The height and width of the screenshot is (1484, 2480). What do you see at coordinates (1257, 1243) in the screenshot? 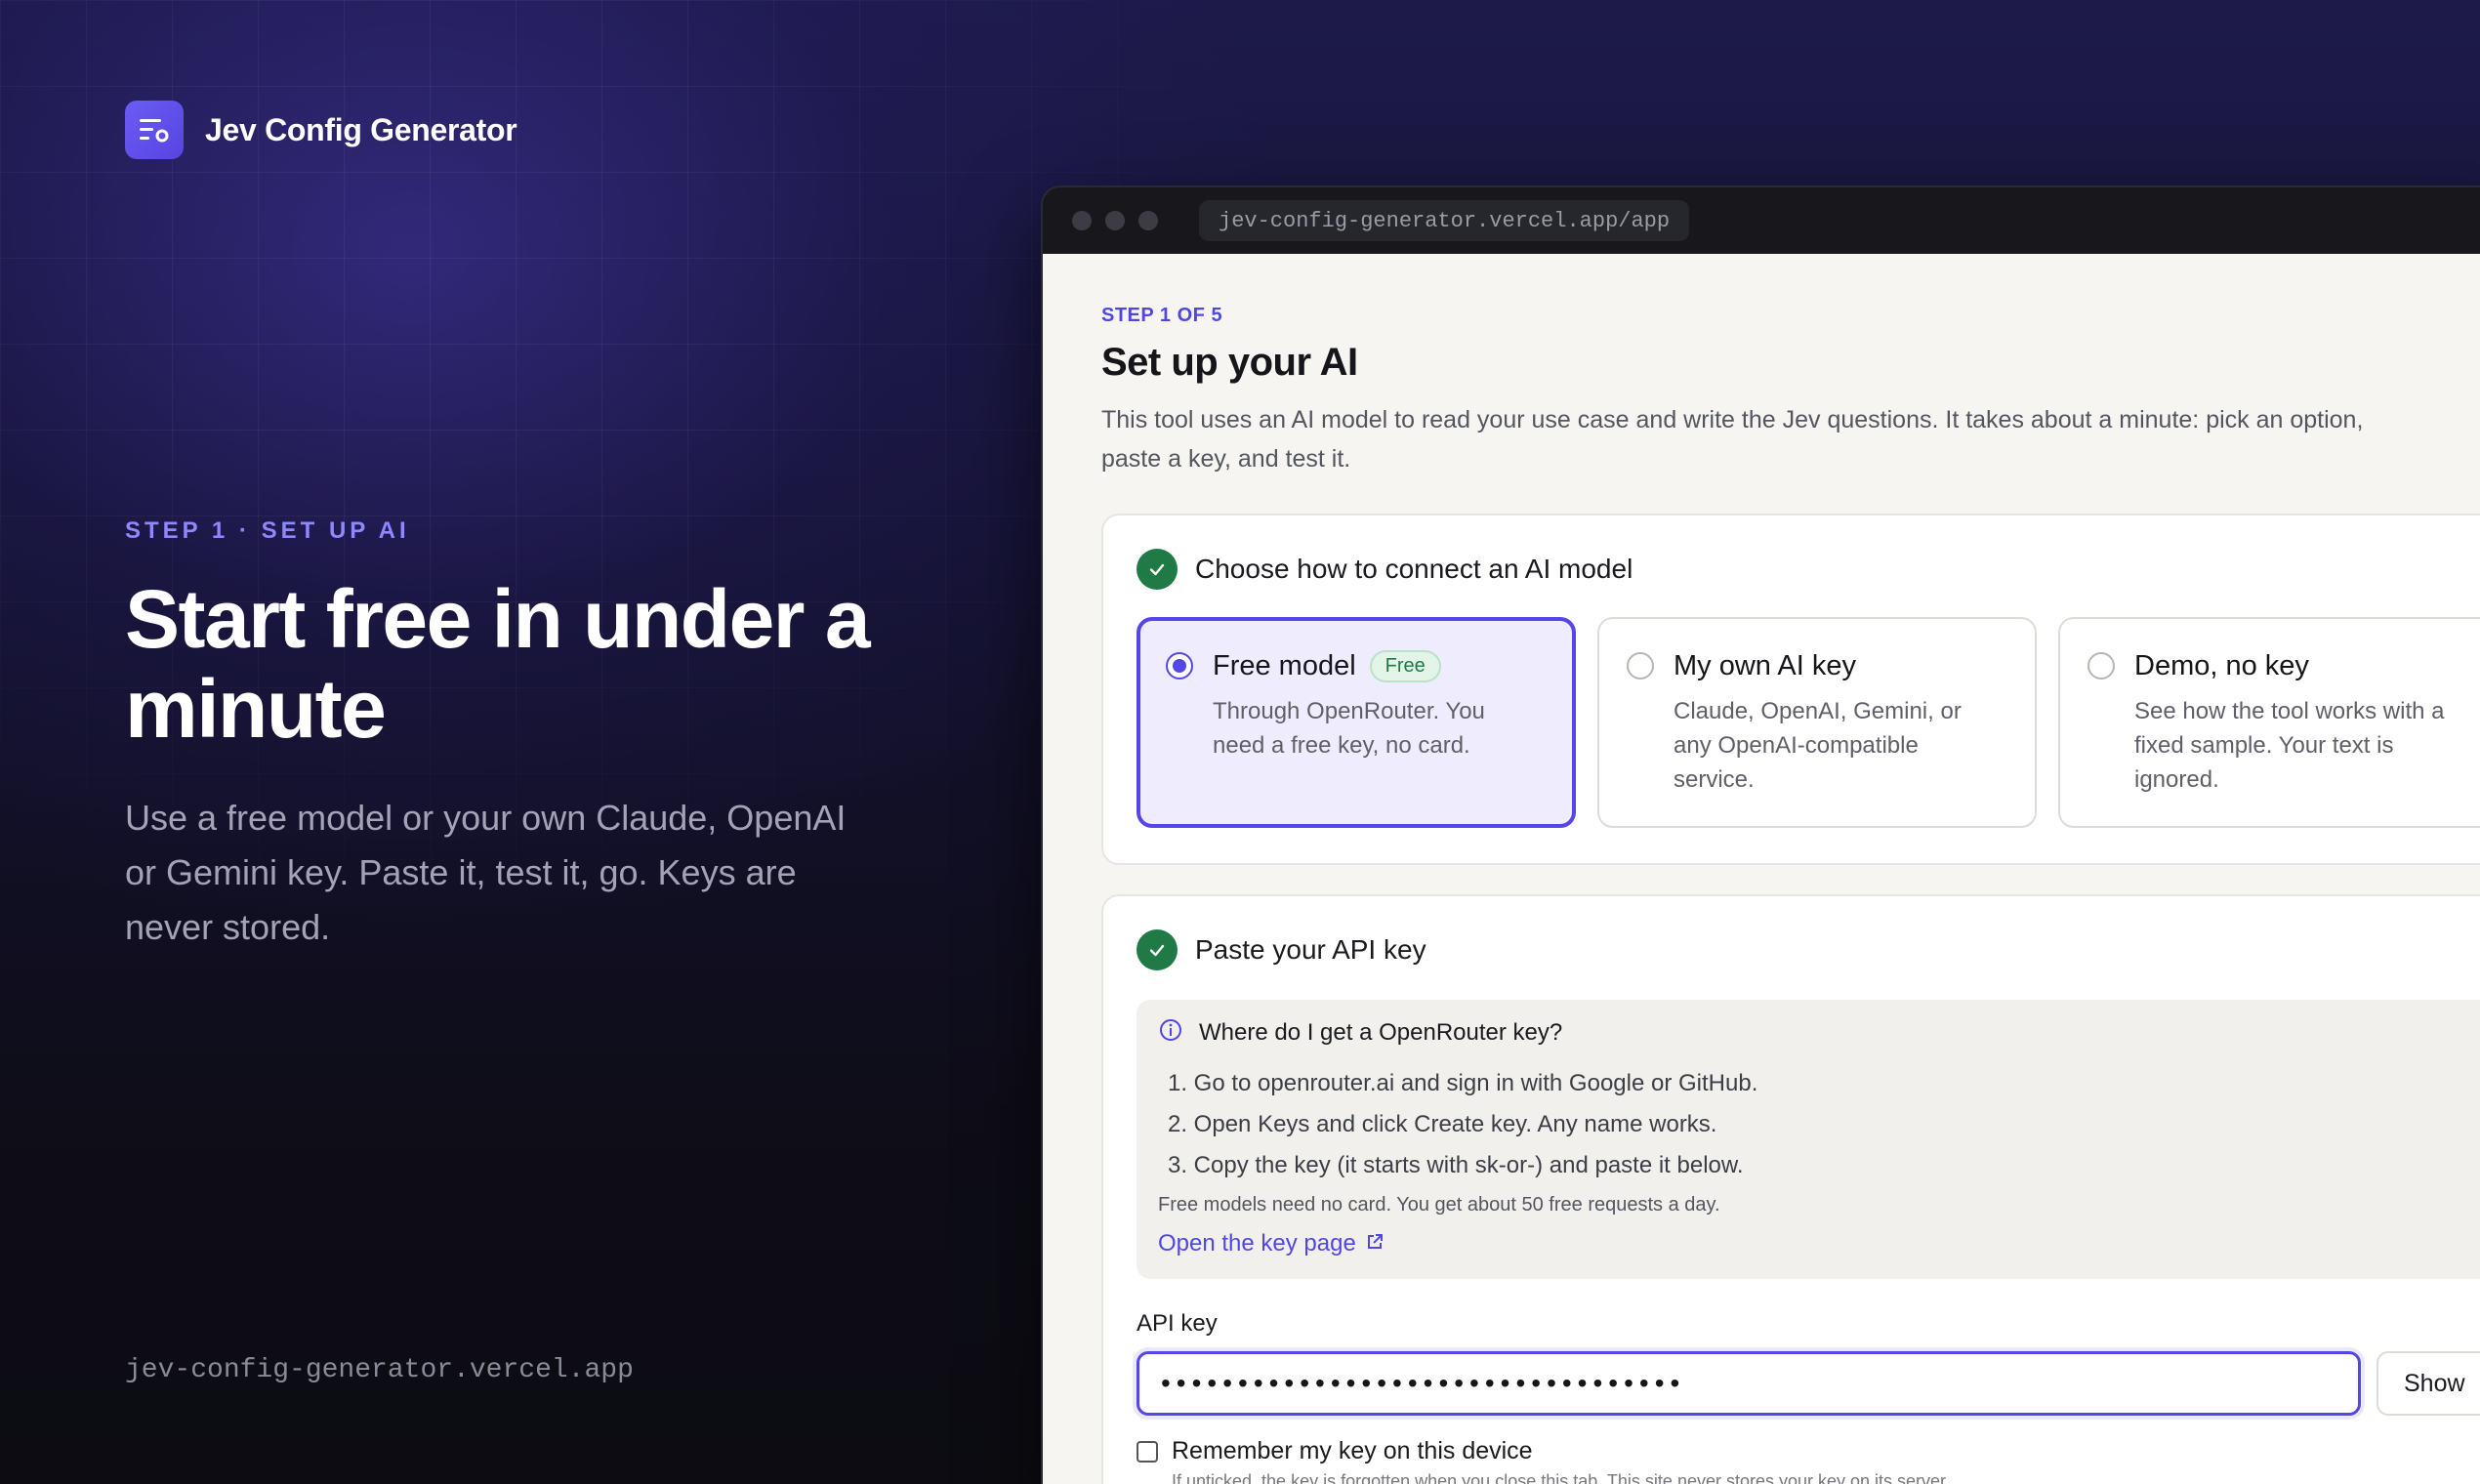
I see `link-label: Open the key page` at bounding box center [1257, 1243].